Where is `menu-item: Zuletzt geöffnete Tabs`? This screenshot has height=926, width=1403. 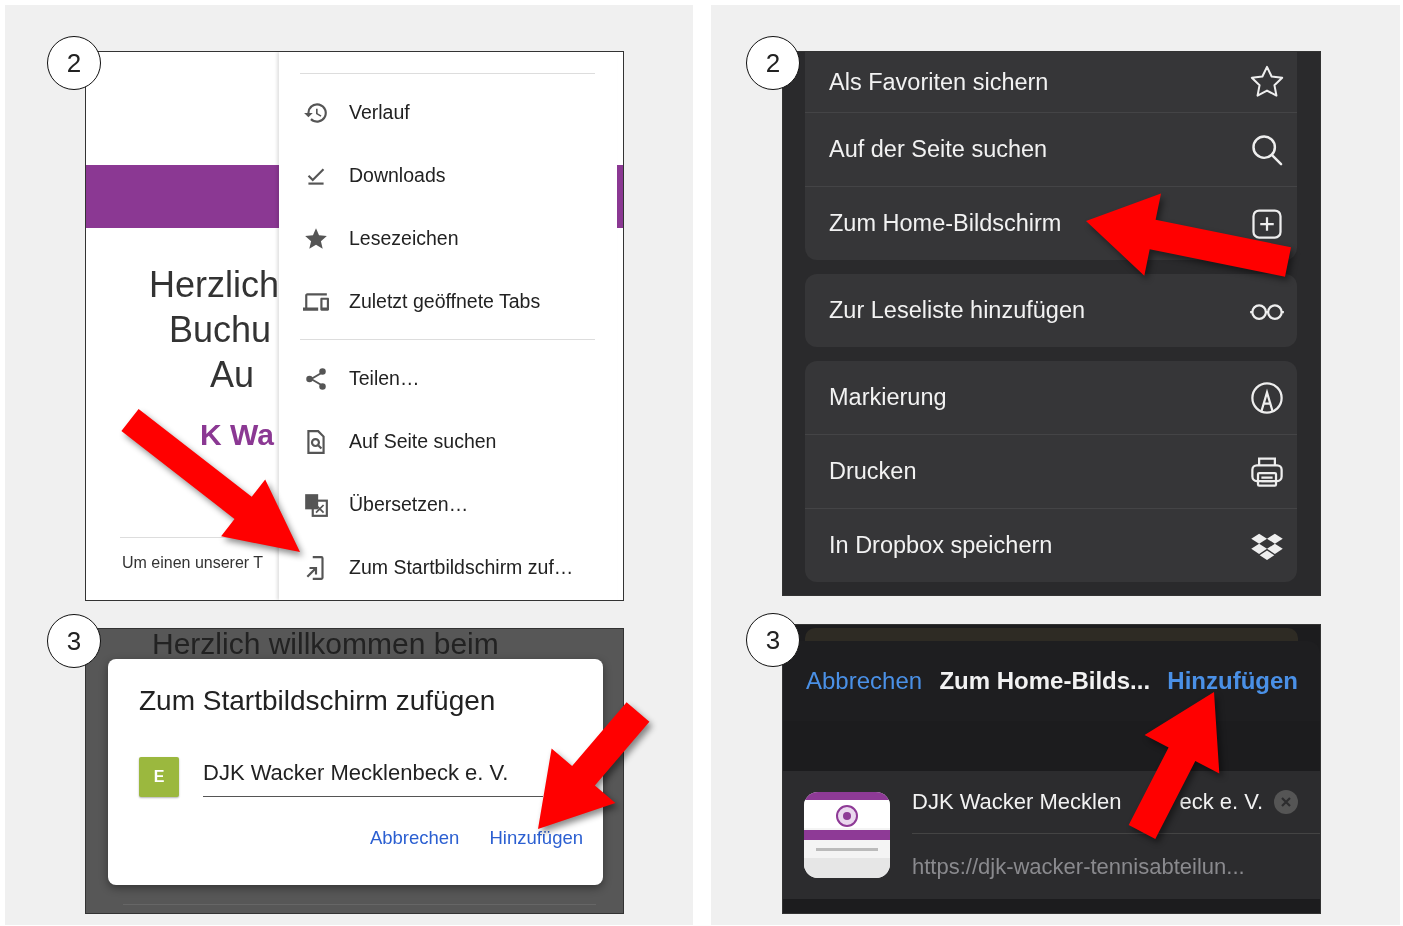 menu-item: Zuletzt geöffnete Tabs is located at coordinates (459, 301).